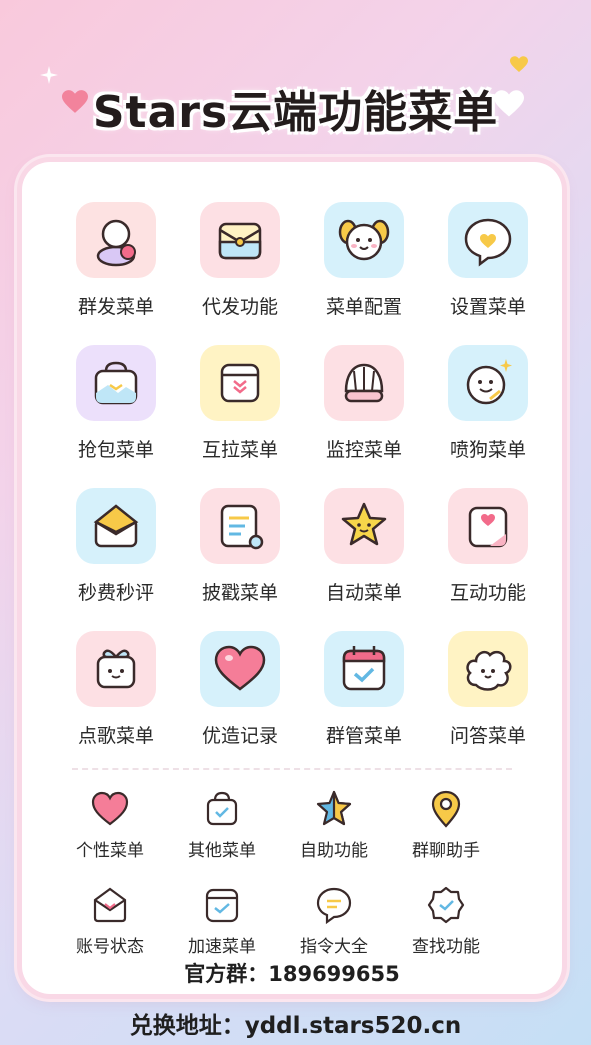 This screenshot has height=1045, width=591. What do you see at coordinates (115, 736) in the screenshot?
I see `menu-item-label: 点歌菜单` at bounding box center [115, 736].